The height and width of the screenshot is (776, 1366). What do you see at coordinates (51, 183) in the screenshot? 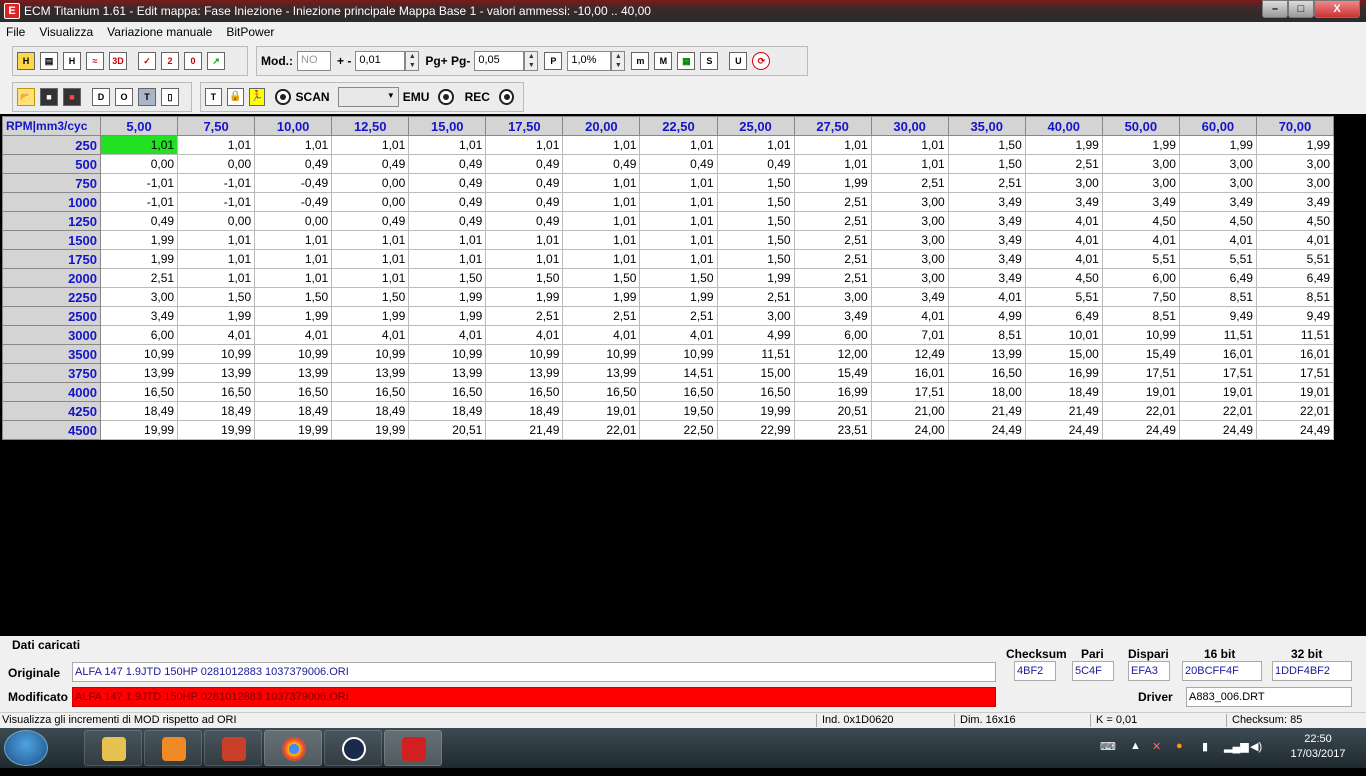
I see `row-header: 750` at bounding box center [51, 183].